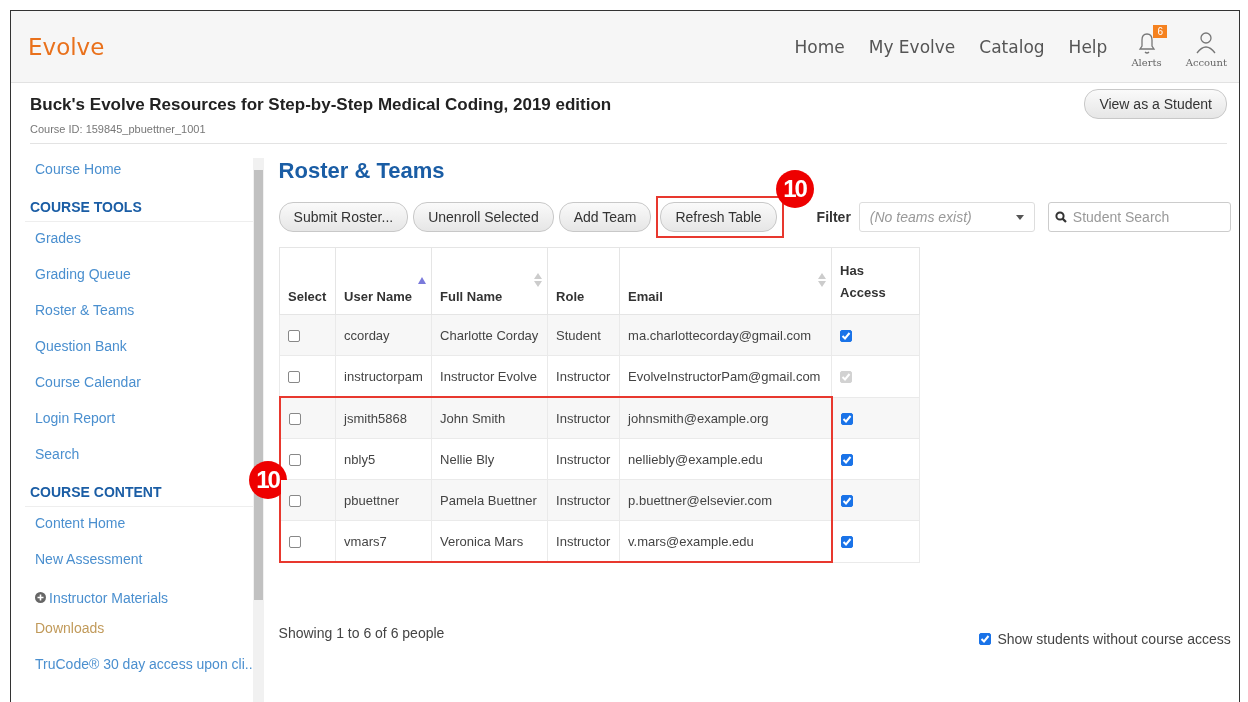  Describe the element at coordinates (912, 46) in the screenshot. I see `nav-link: My Evolve` at that location.